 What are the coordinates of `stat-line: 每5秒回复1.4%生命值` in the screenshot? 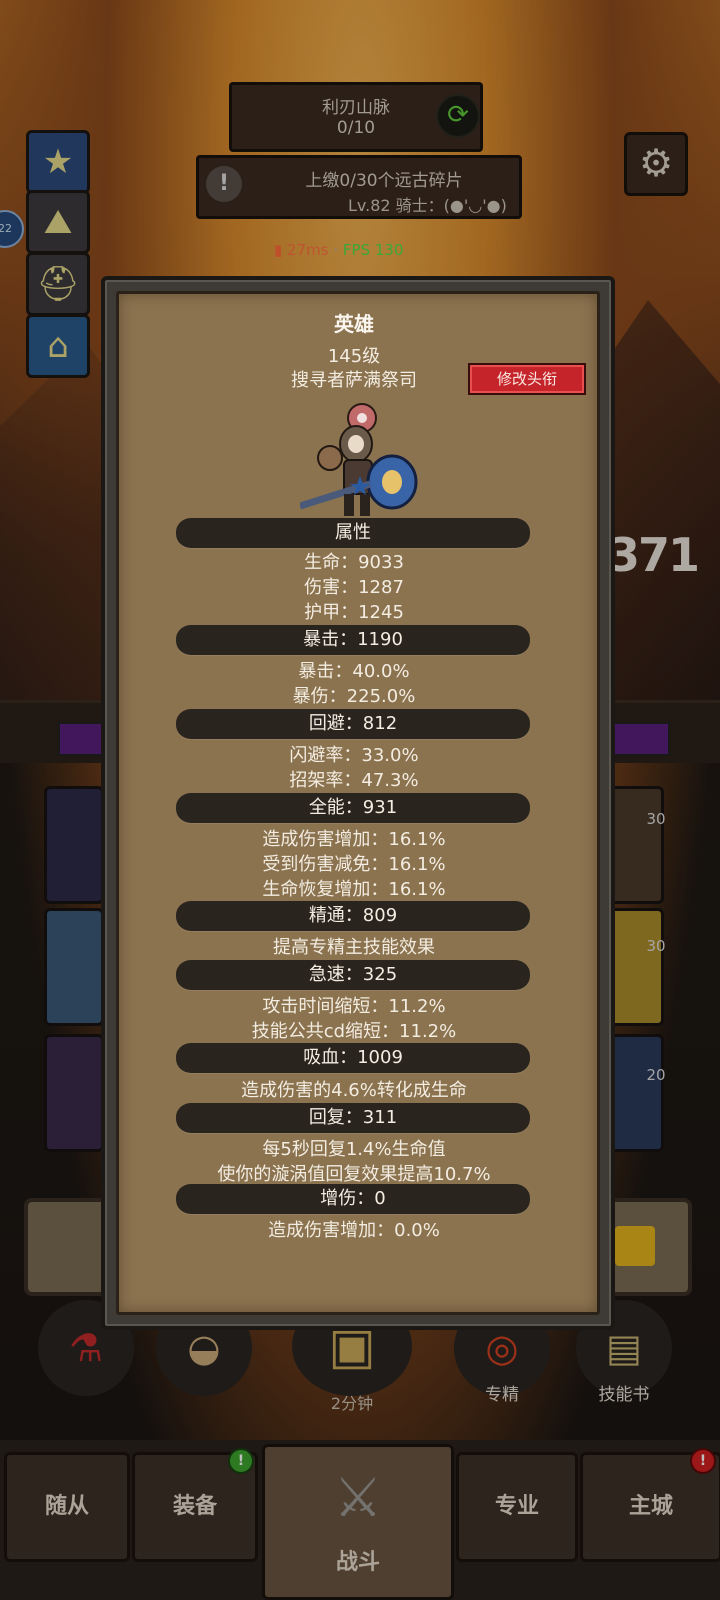 It's located at (354, 1149).